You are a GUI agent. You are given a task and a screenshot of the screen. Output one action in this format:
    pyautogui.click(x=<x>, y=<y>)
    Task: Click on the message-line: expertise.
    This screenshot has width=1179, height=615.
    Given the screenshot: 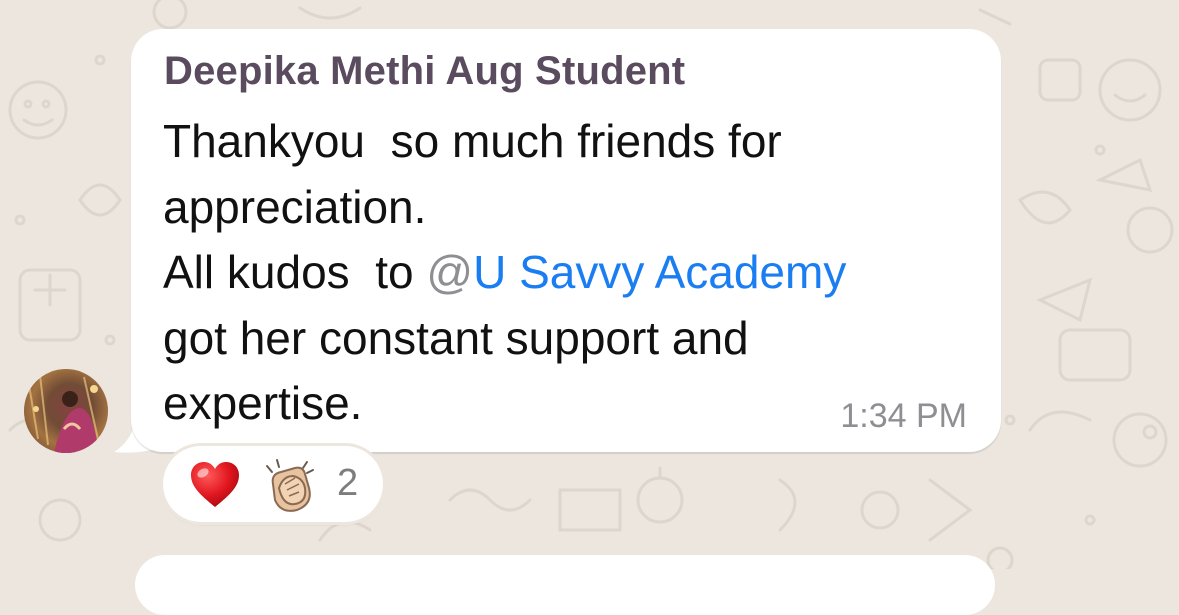 What is the action you would take?
    pyautogui.click(x=263, y=403)
    